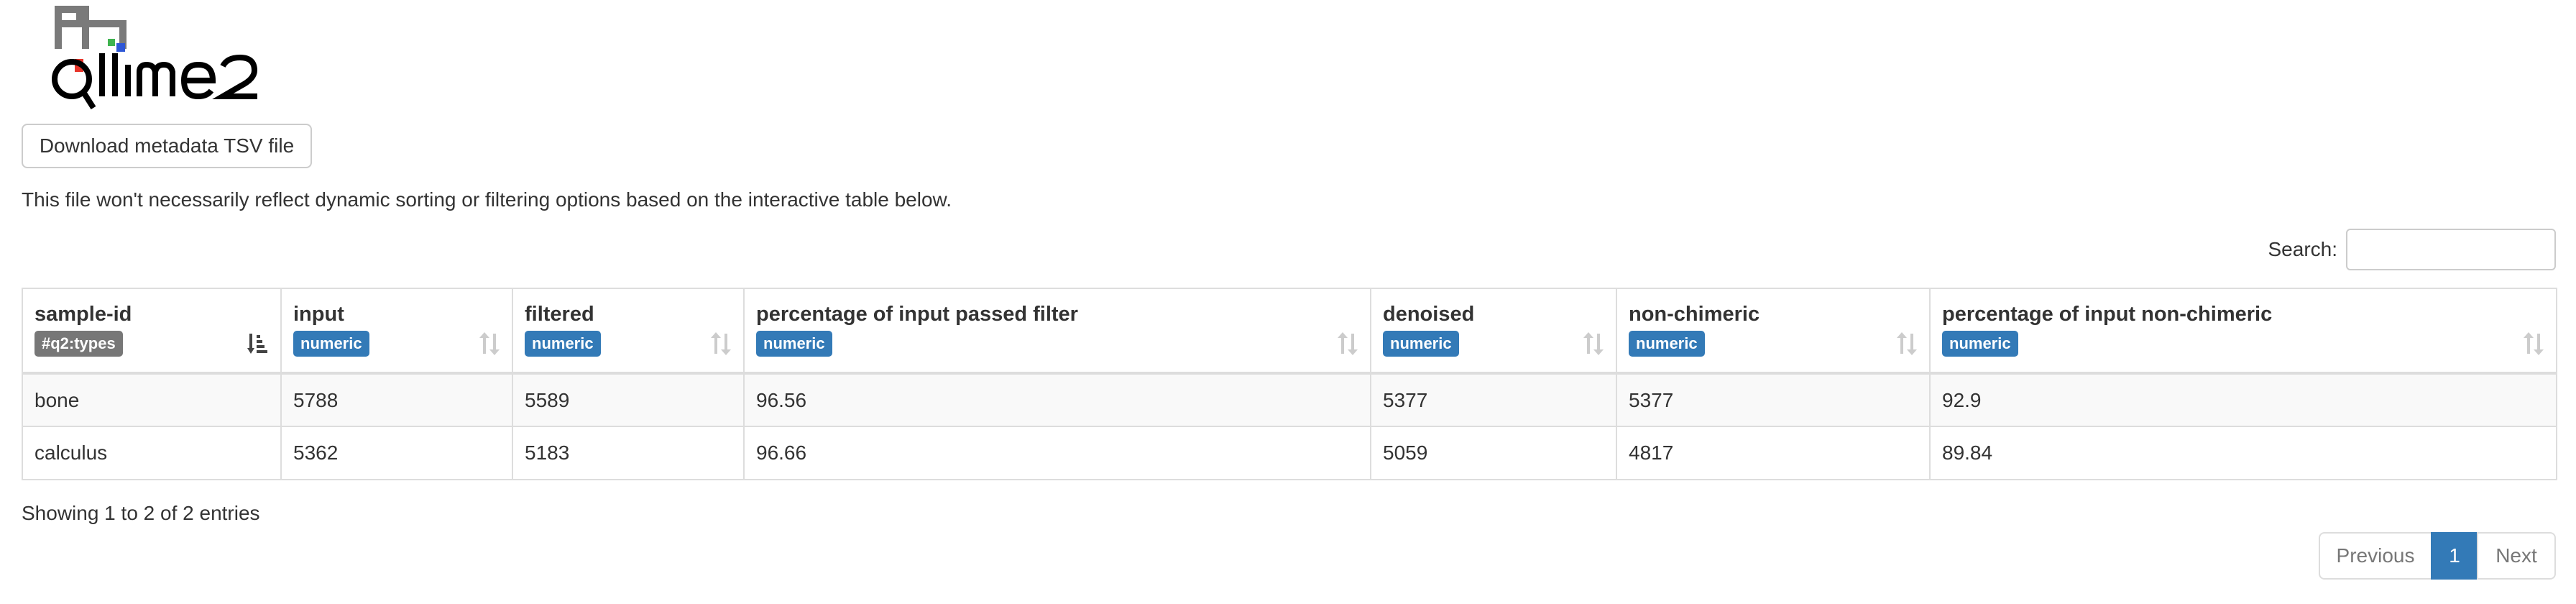  What do you see at coordinates (628, 399) in the screenshot?
I see `table-cell: 5589` at bounding box center [628, 399].